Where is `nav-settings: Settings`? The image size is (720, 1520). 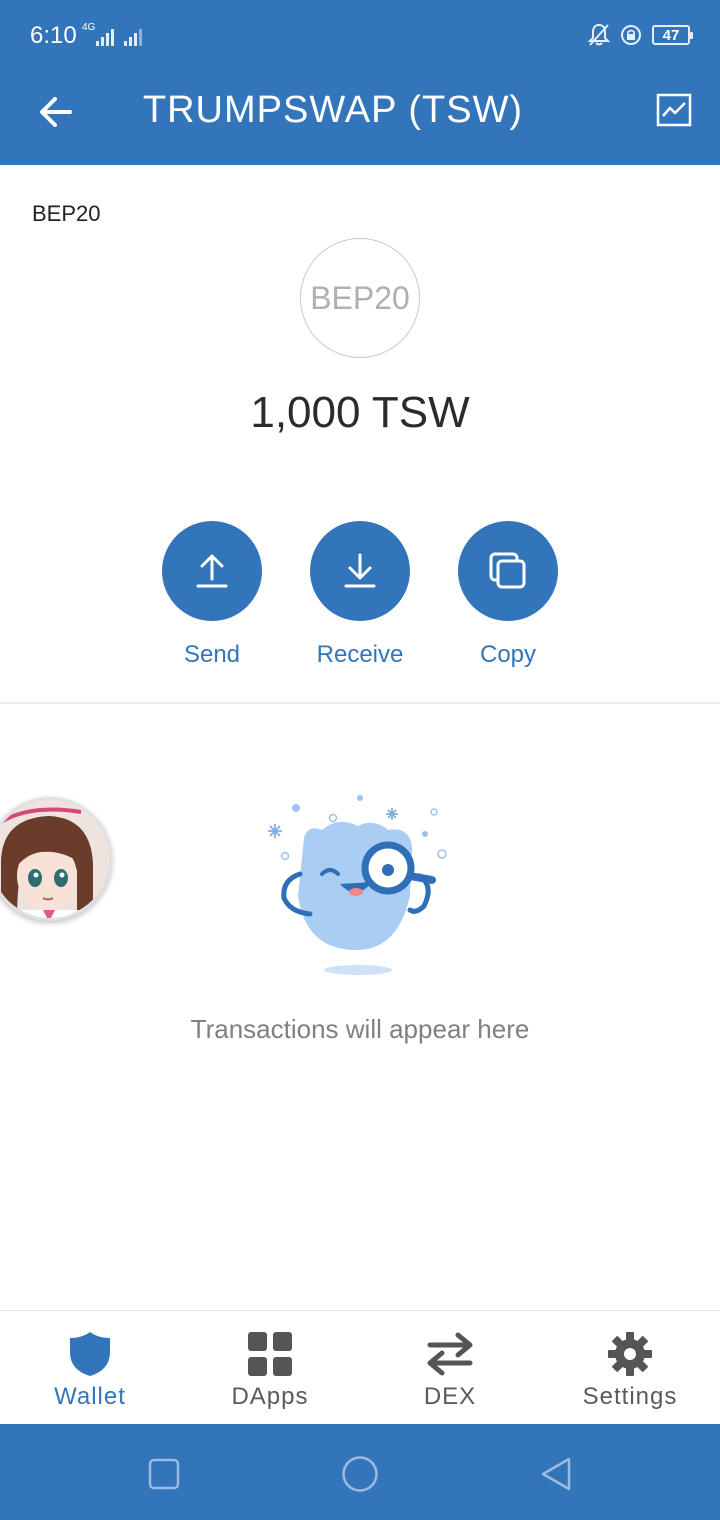 nav-settings: Settings is located at coordinates (630, 1368).